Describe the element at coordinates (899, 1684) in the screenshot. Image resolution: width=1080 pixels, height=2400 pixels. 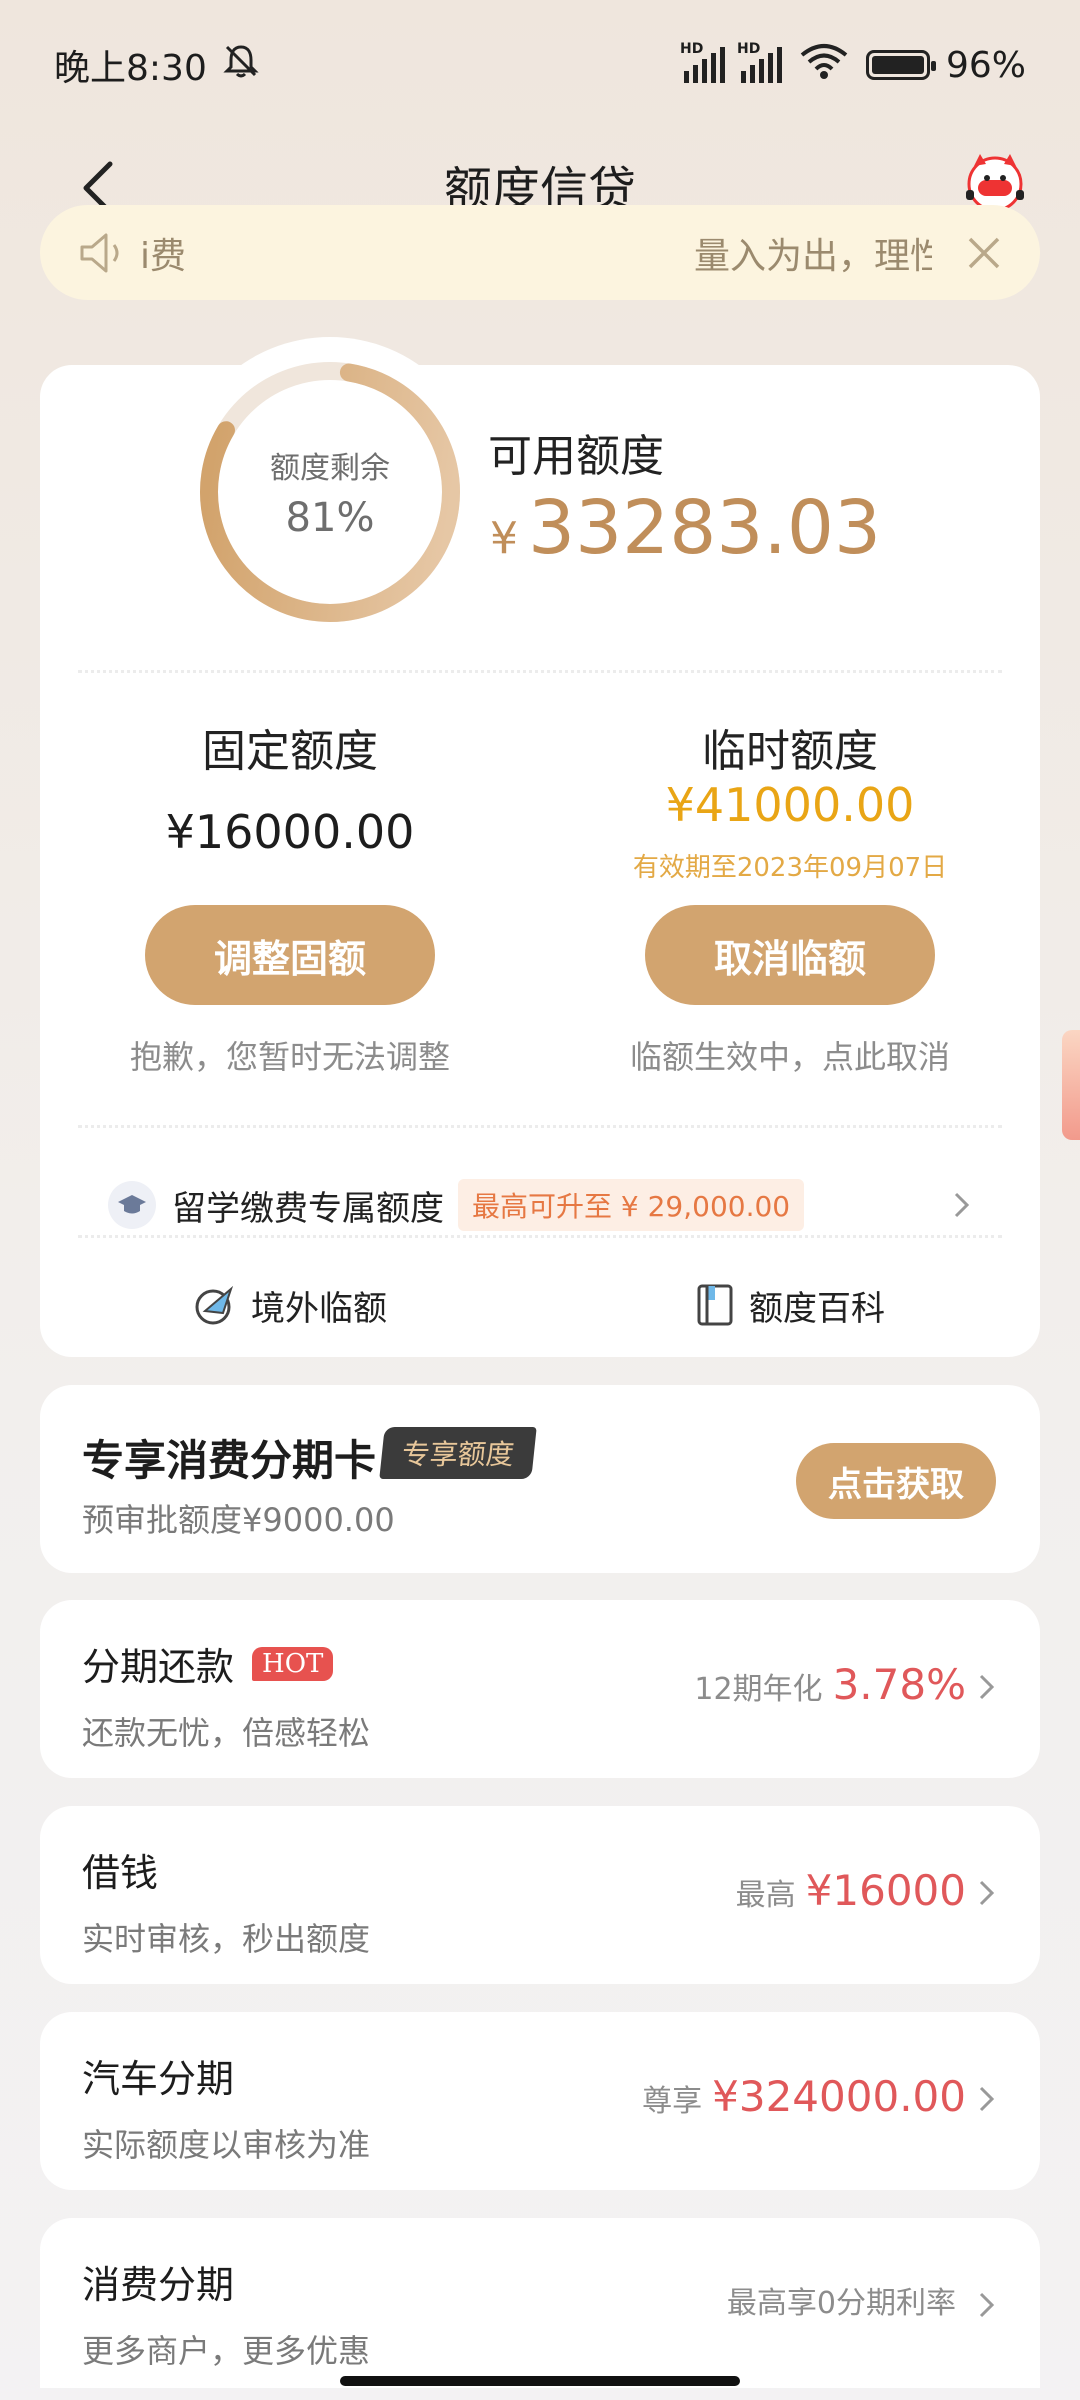
I see `product-value: 3.78%` at that location.